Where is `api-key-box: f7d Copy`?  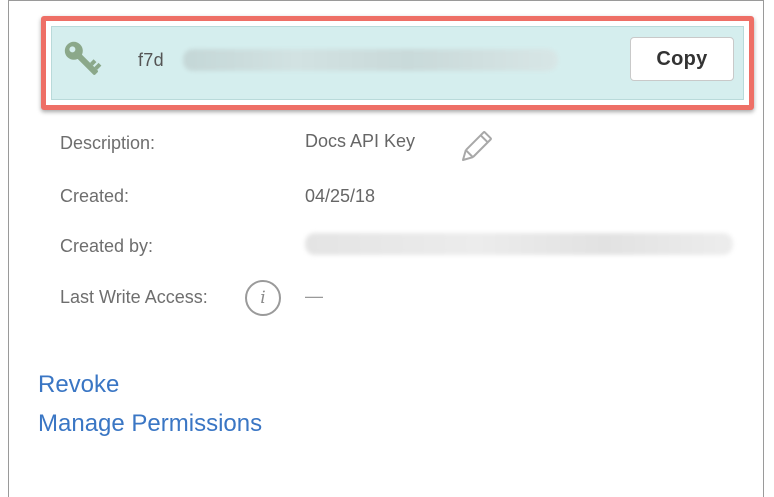 api-key-box: f7d Copy is located at coordinates (397, 63).